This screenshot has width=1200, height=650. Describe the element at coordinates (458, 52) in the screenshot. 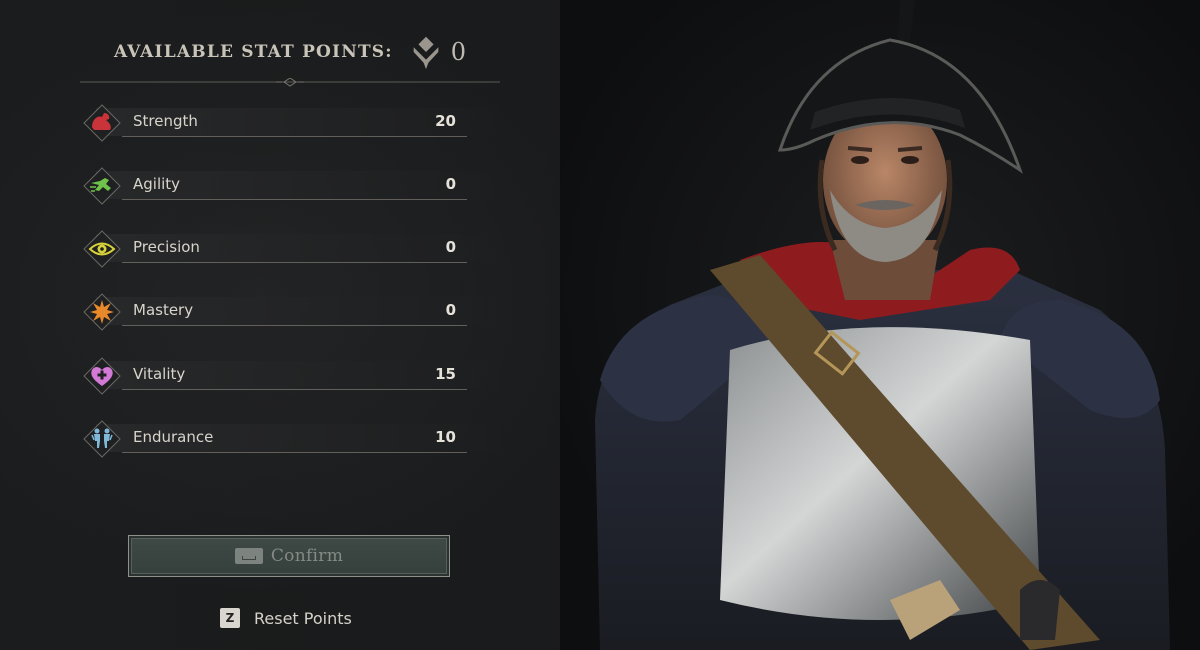

I see `available-points-value: 0` at that location.